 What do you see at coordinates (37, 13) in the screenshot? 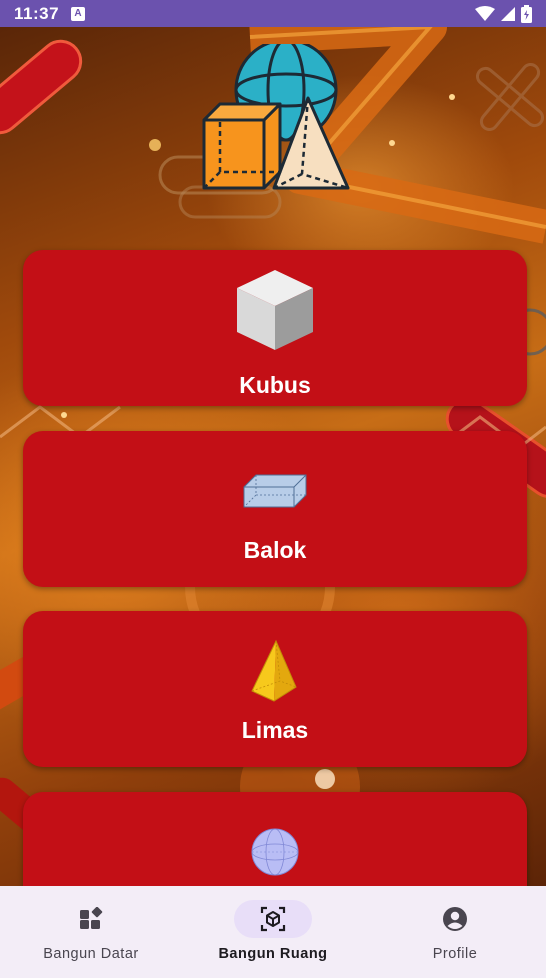
I see `status-time: 11:37` at bounding box center [37, 13].